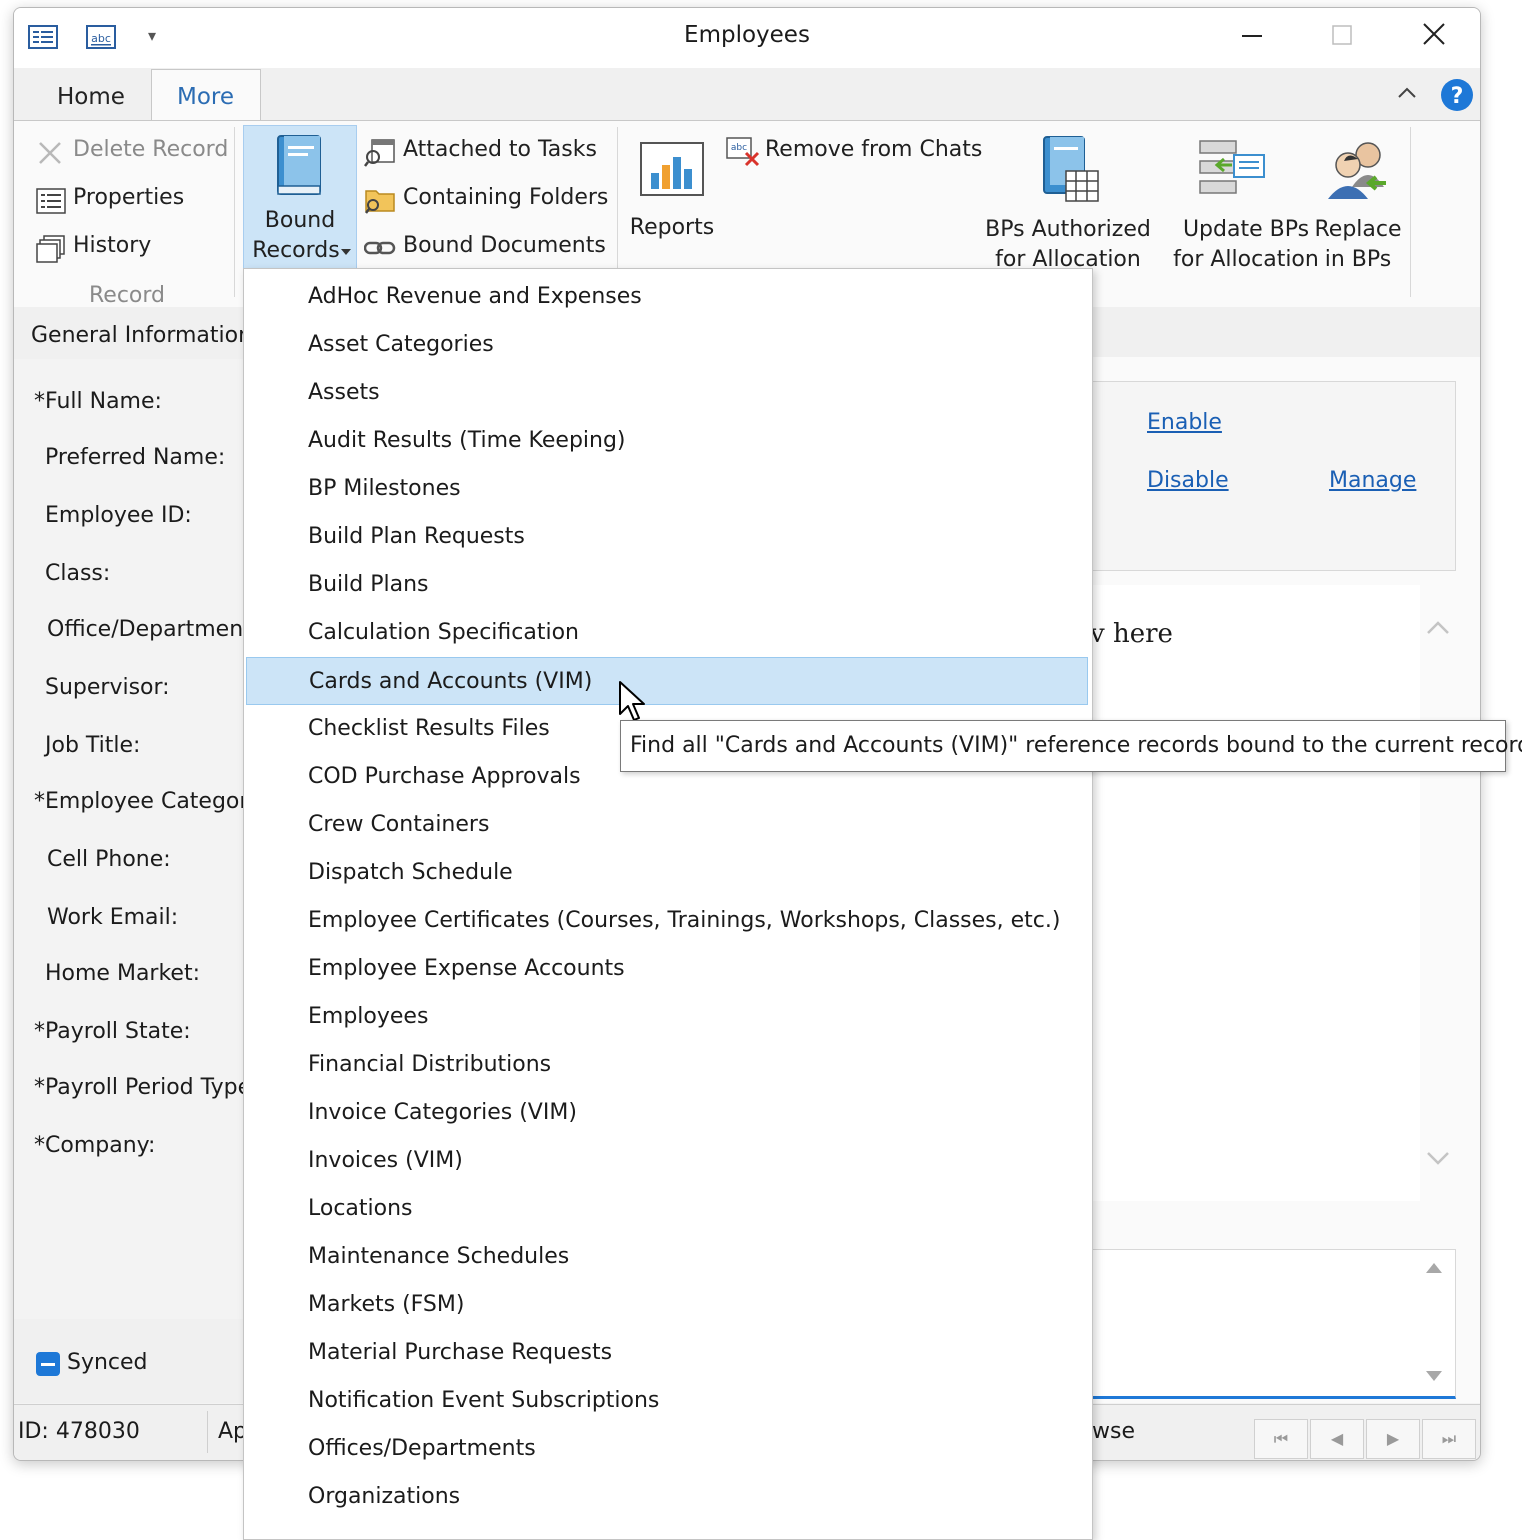 This screenshot has width=1522, height=1540. I want to click on containing-folders-label: Containing Folders, so click(506, 197).